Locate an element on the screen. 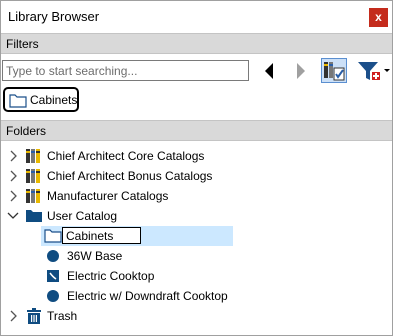 This screenshot has height=336, width=393. active-filter-label: Cabinets is located at coordinates (54, 100).